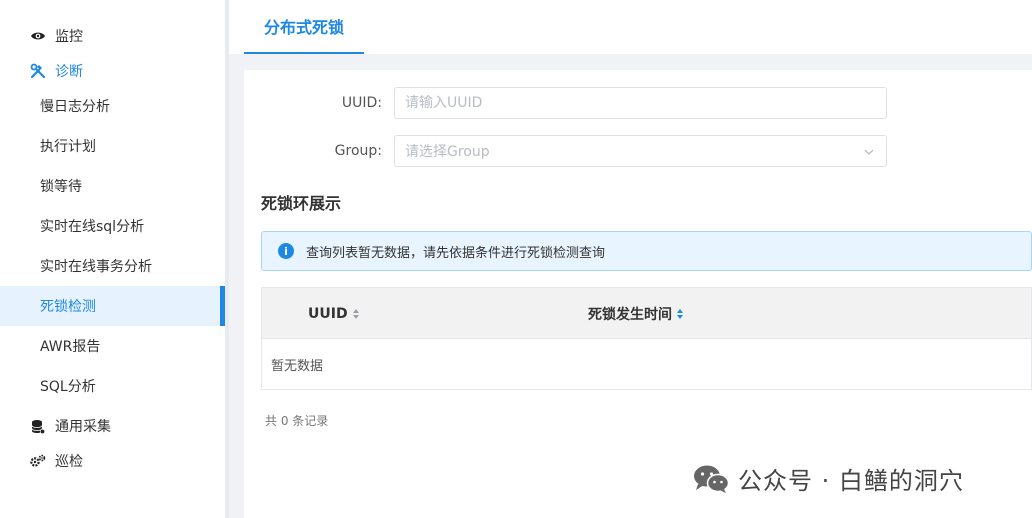 This screenshot has height=518, width=1032. What do you see at coordinates (61, 187) in the screenshot?
I see `sidebar-item-label: 锁等待` at bounding box center [61, 187].